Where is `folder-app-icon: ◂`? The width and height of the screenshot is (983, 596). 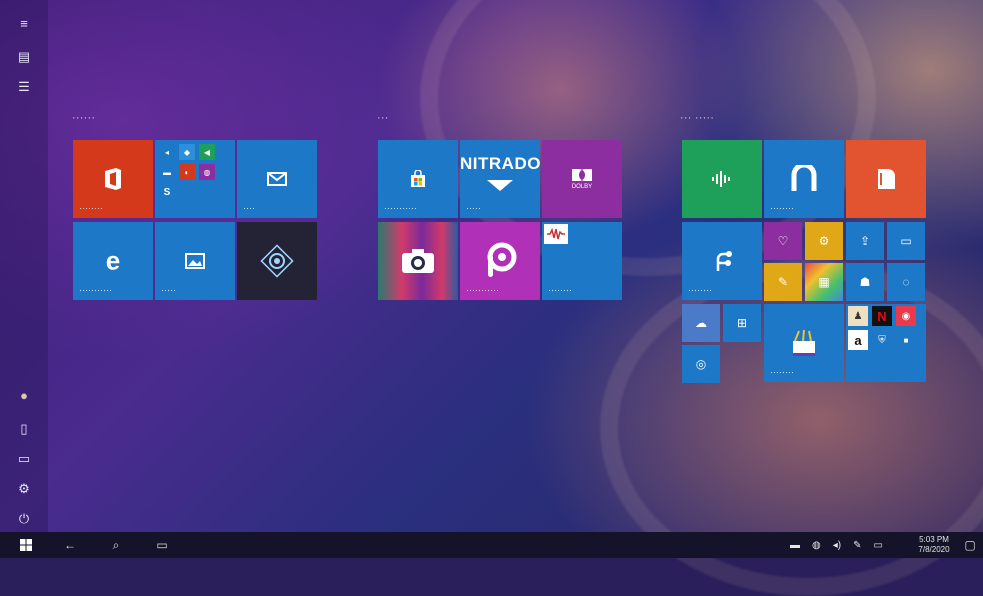
folder-app-icon: ◂ is located at coordinates (167, 152).